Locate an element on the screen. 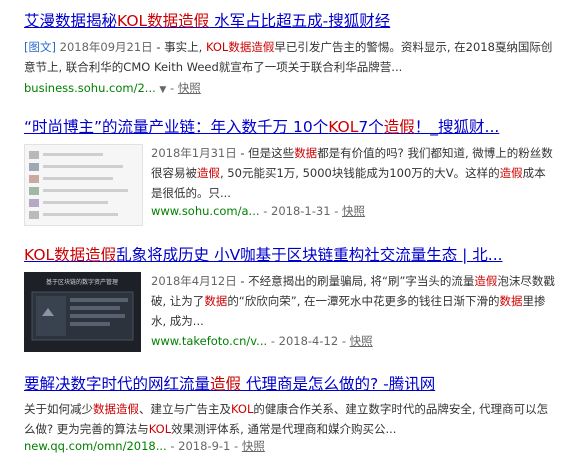 This screenshot has height=456, width=565. abstract-highlight: 数据造假 is located at coordinates (116, 409).